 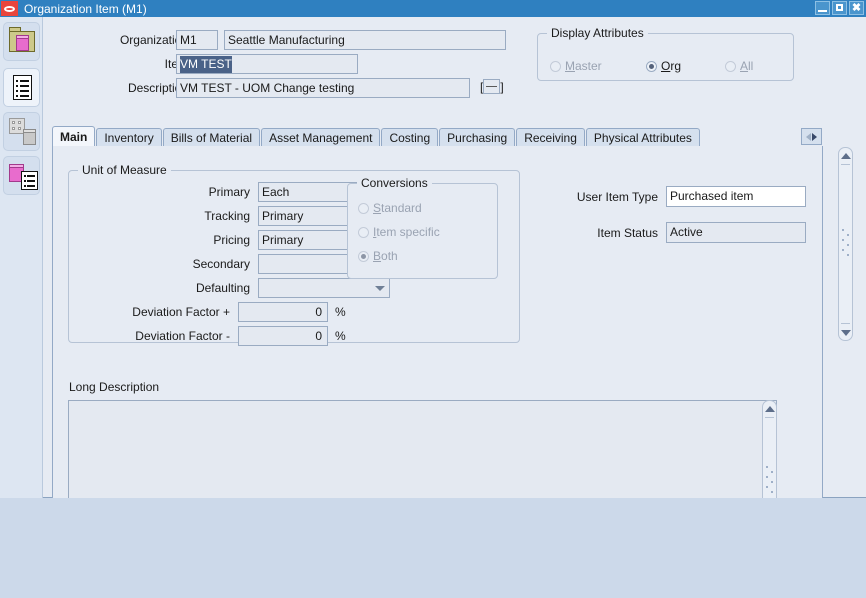 I want to click on deviation-factor-minus-field: 0, so click(x=283, y=336).